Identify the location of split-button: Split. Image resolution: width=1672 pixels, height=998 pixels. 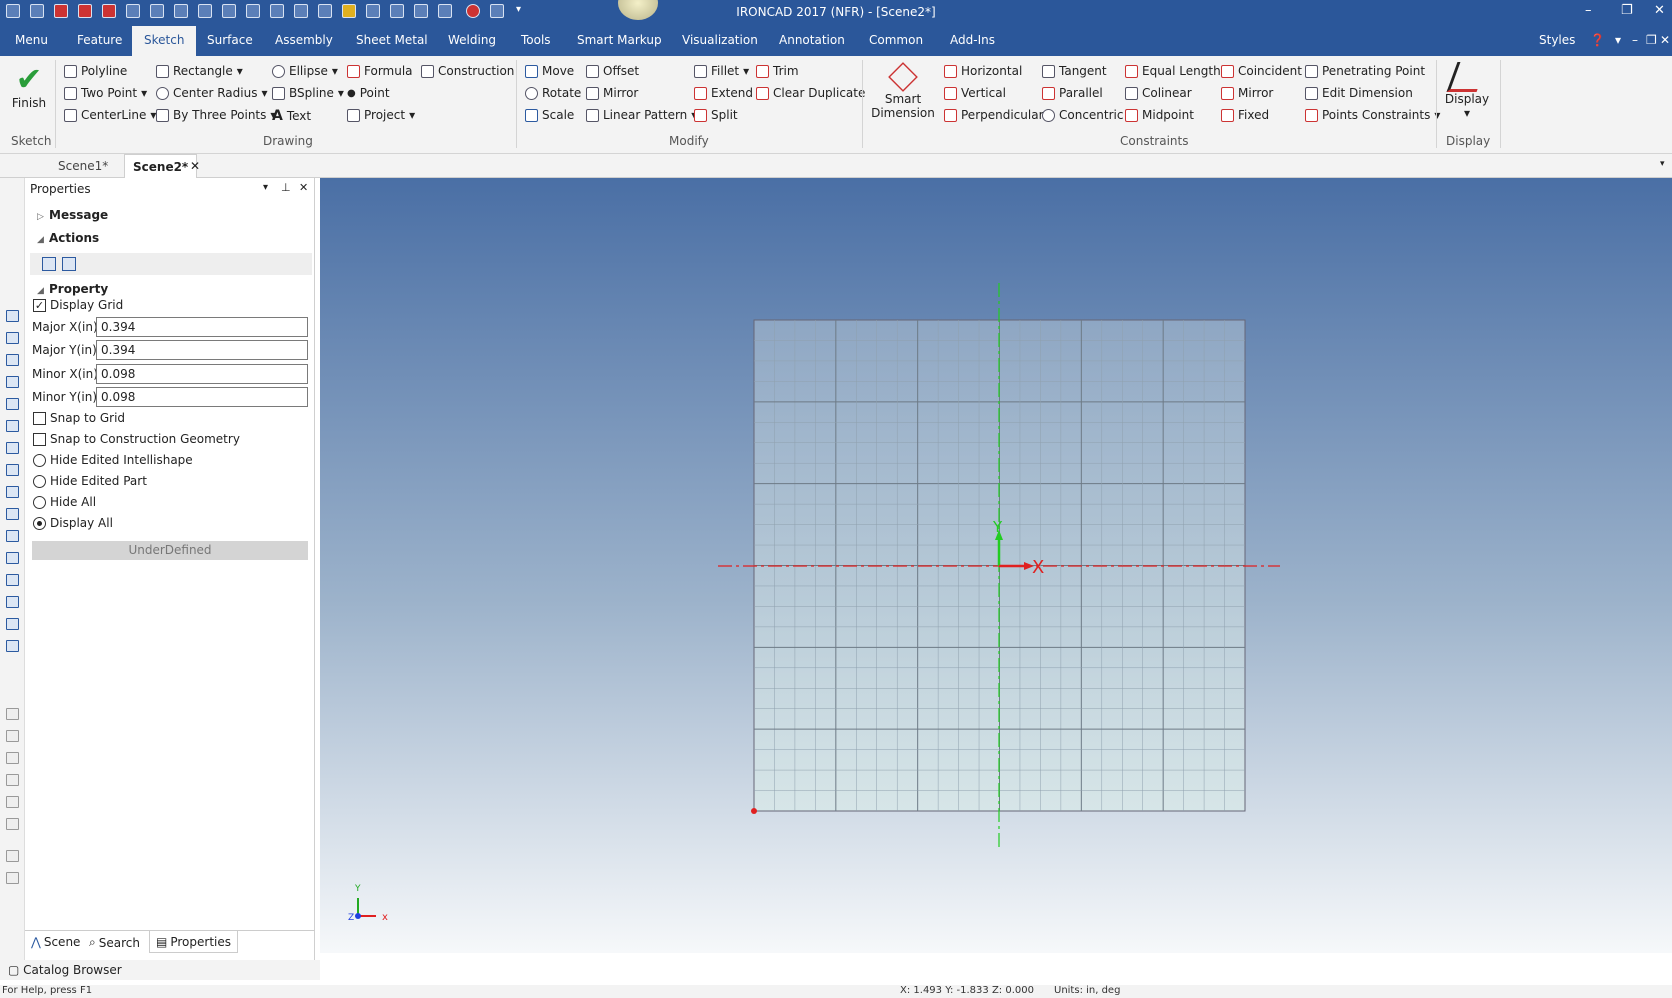
(716, 115).